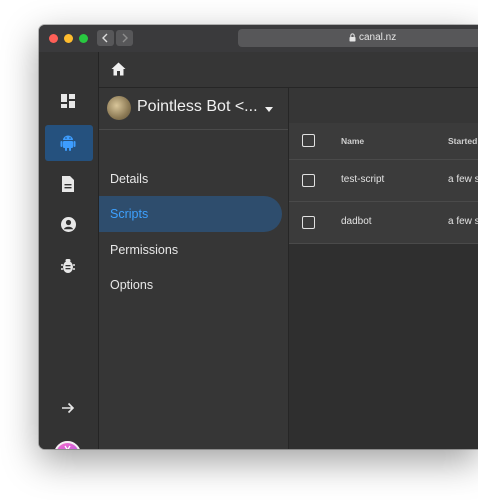  I want to click on nav-permissions-label: Permissions, so click(144, 250).